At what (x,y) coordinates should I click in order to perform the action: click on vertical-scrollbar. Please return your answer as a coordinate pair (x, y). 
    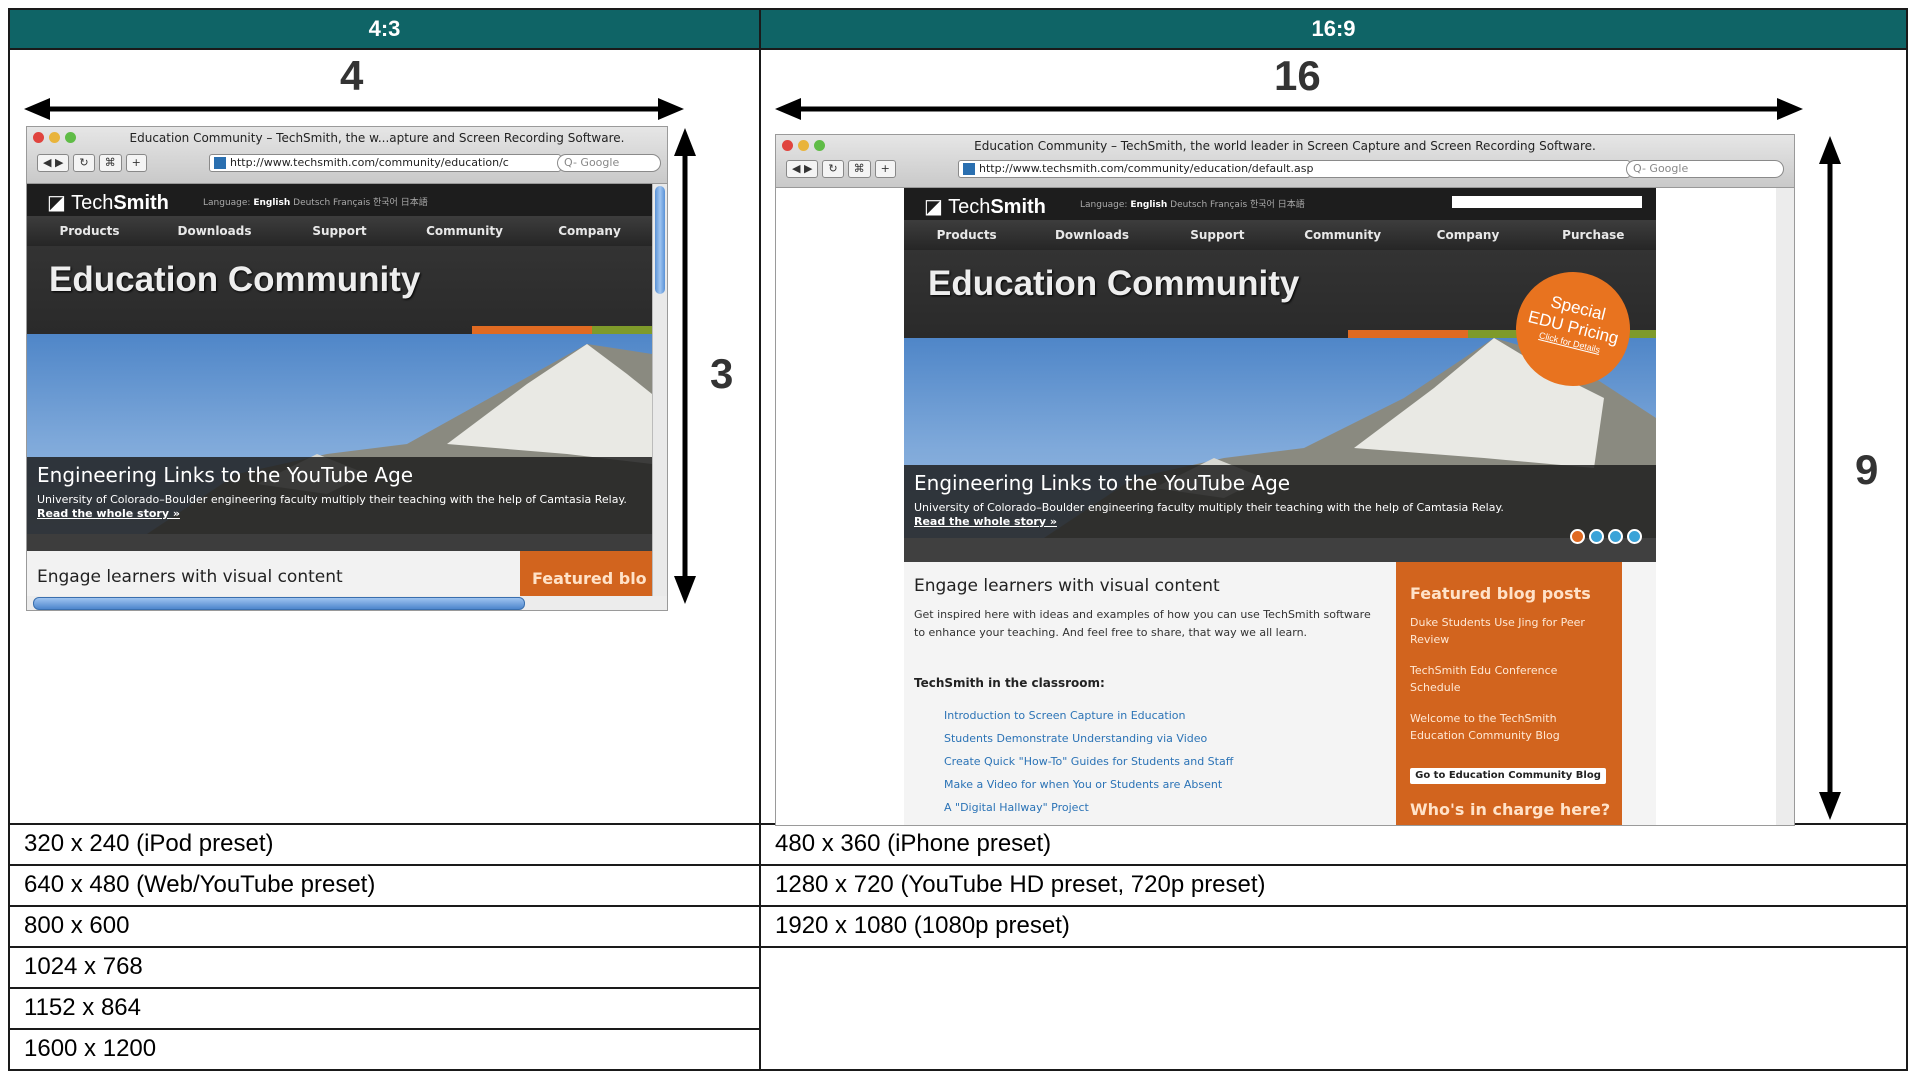
    Looking at the image, I should click on (659, 390).